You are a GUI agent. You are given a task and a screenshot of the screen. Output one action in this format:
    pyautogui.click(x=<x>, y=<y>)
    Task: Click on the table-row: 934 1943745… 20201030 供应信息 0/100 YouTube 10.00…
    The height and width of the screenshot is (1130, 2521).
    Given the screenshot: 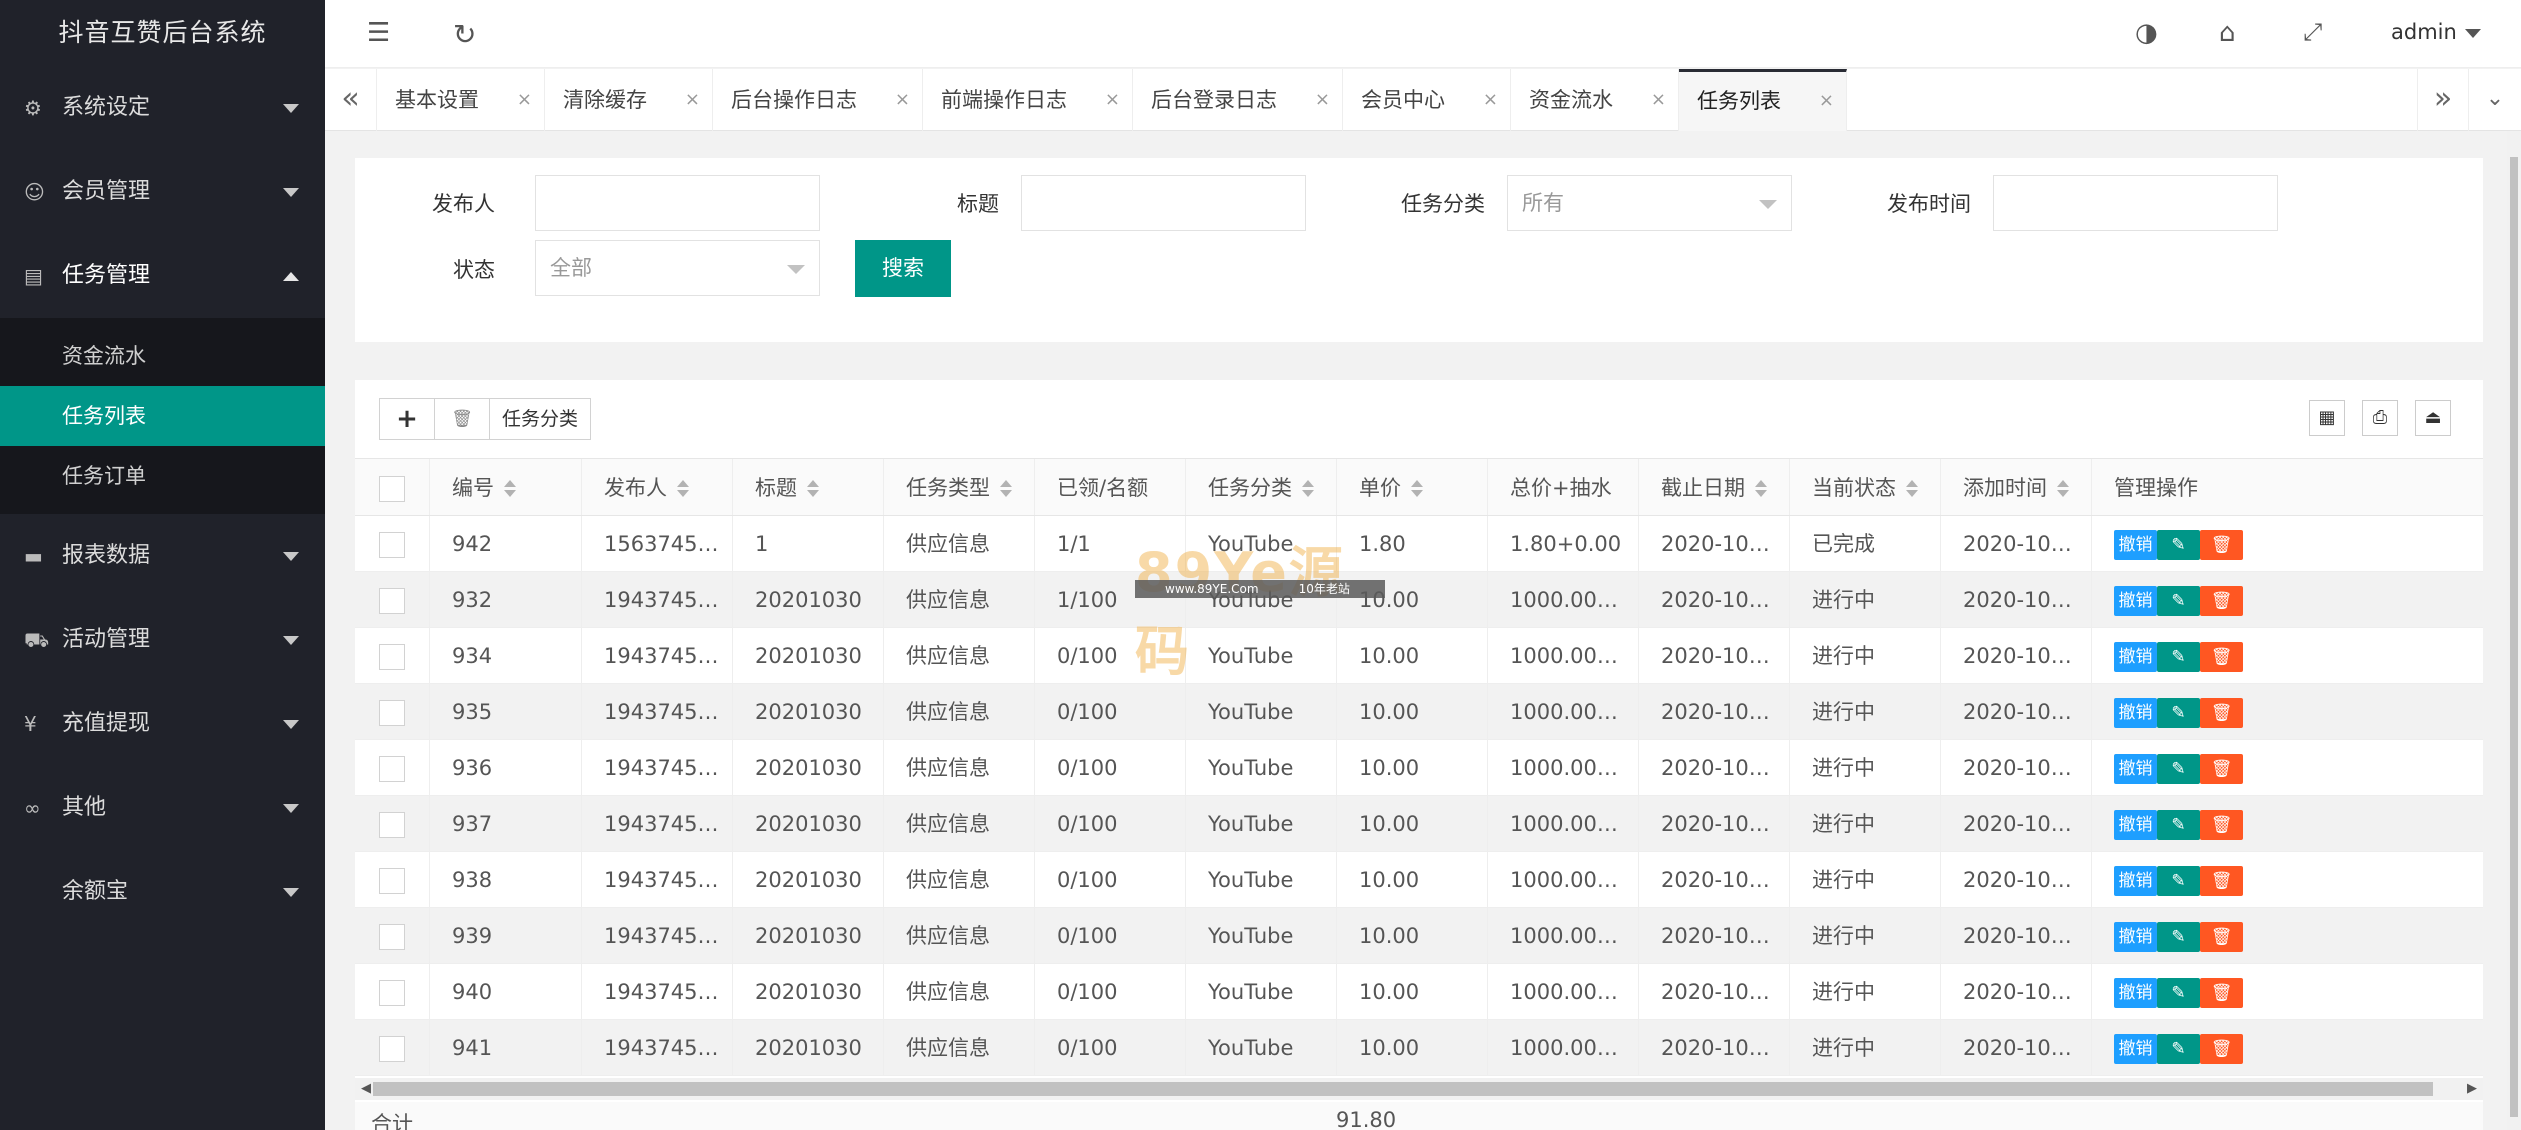 What is the action you would take?
    pyautogui.click(x=1419, y=656)
    